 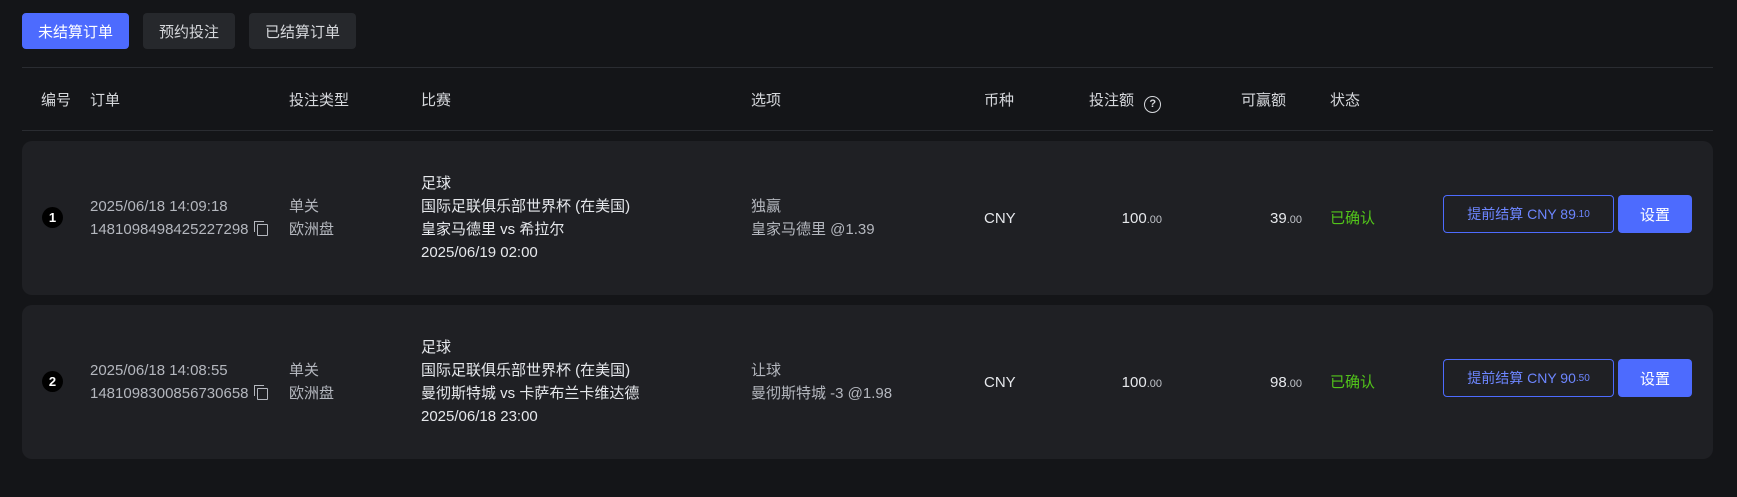 What do you see at coordinates (1345, 100) in the screenshot?
I see `column-header-status: 状态` at bounding box center [1345, 100].